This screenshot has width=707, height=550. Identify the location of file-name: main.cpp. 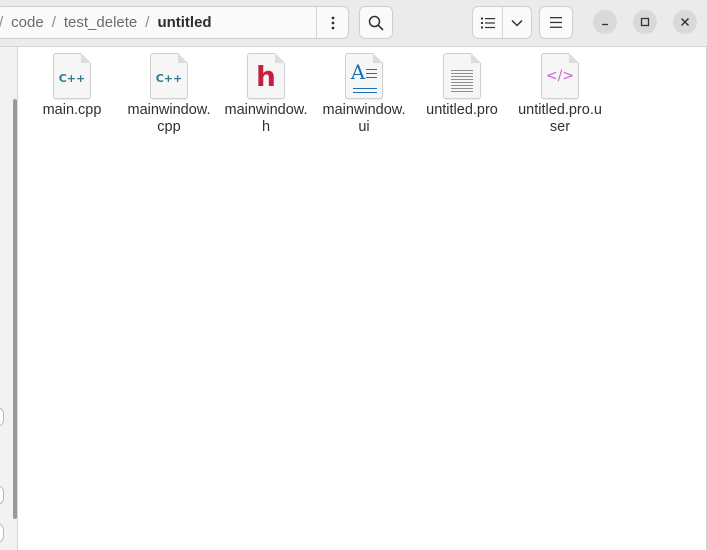
(72, 110).